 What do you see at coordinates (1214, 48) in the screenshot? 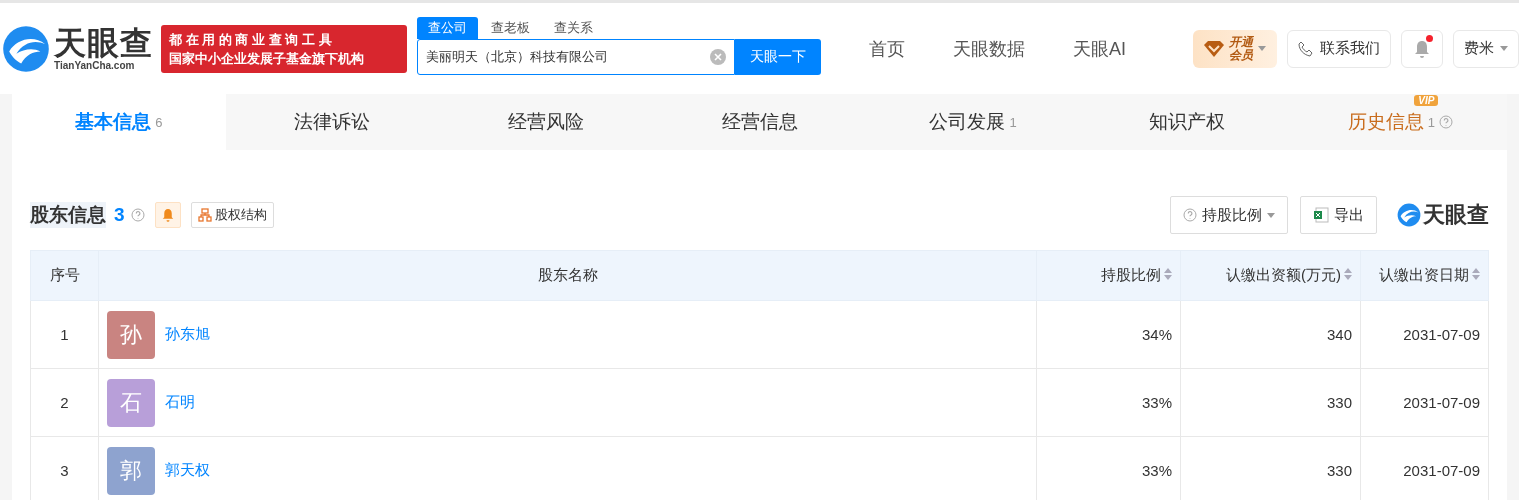
I see `diamond-icon` at bounding box center [1214, 48].